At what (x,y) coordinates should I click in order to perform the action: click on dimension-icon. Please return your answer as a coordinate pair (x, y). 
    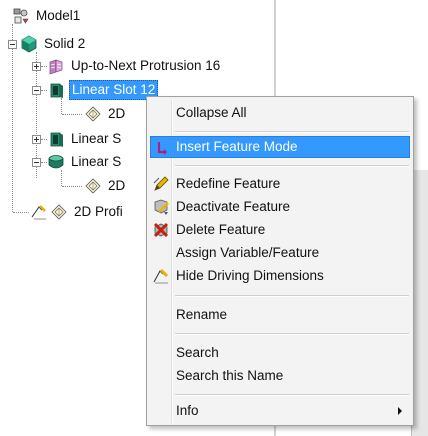
    Looking at the image, I should click on (161, 276).